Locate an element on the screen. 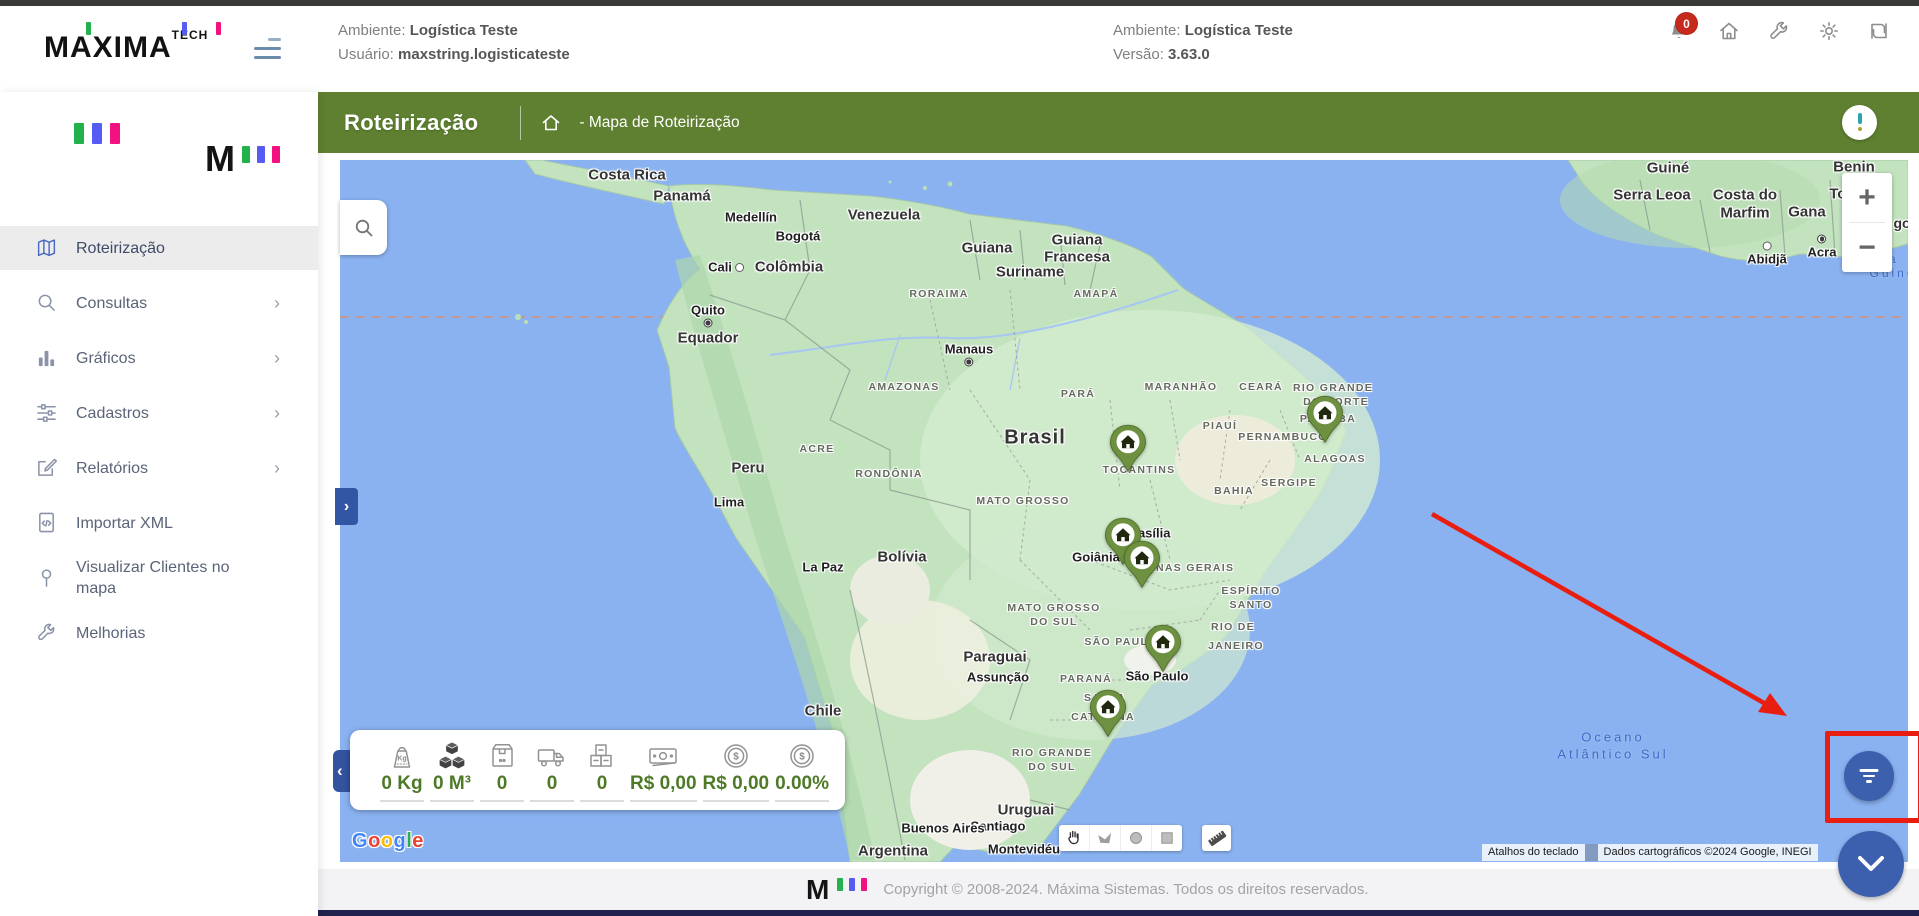 This screenshot has width=1919, height=916. weight-icon: Kg is located at coordinates (402, 755).